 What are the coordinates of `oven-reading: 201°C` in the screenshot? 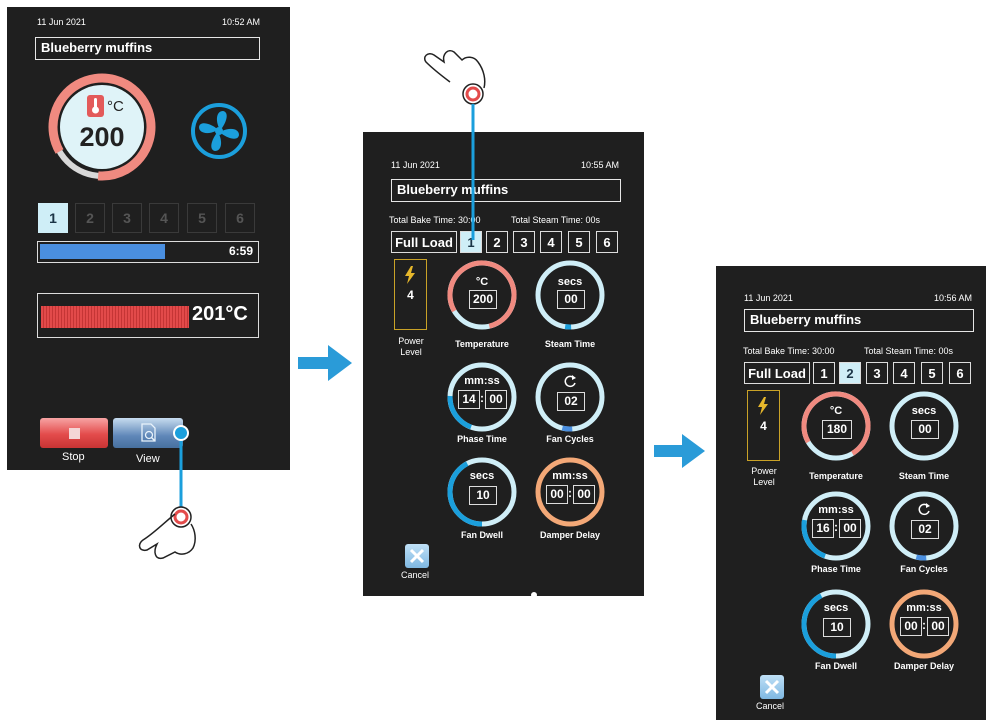 It's located at (220, 314).